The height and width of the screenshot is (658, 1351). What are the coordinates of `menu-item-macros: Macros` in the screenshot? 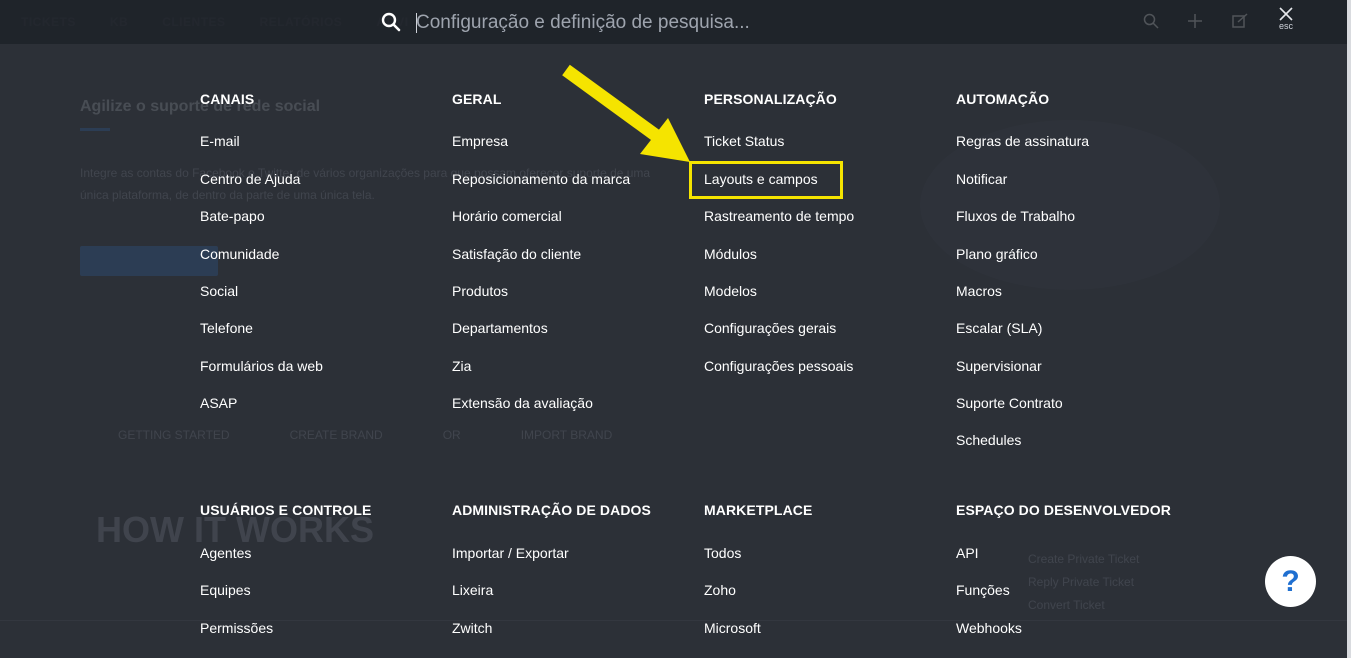 It's located at (979, 291).